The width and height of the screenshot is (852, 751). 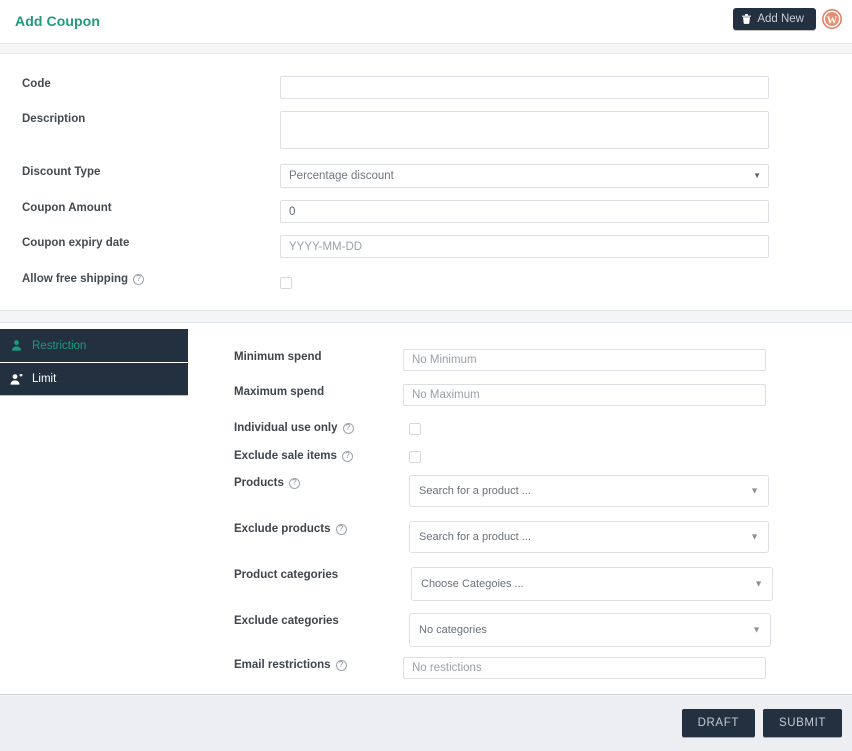 What do you see at coordinates (286, 621) in the screenshot?
I see `label-exclude-categories: Exclude categories` at bounding box center [286, 621].